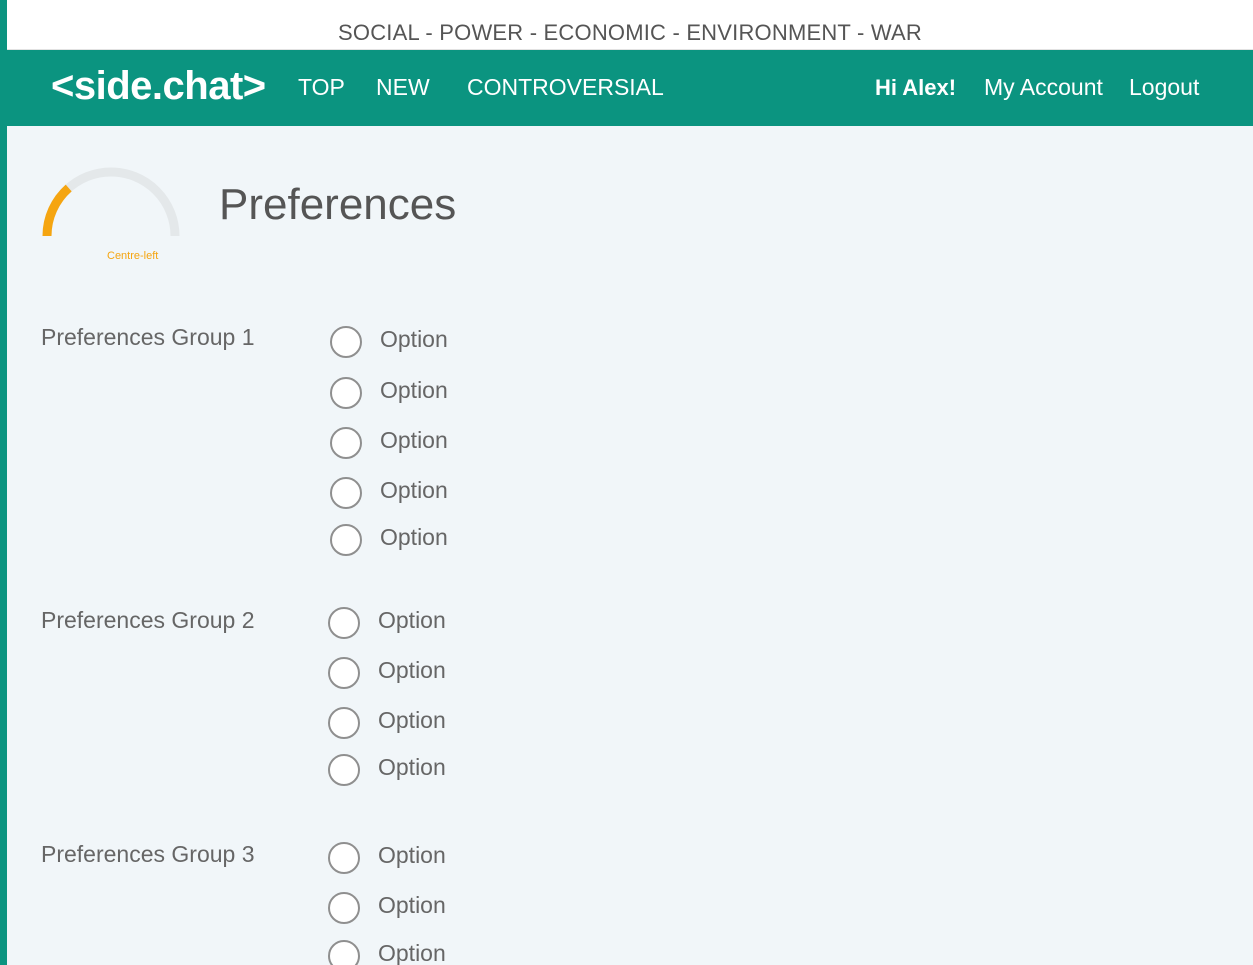 The height and width of the screenshot is (965, 1253). Describe the element at coordinates (378, 32) in the screenshot. I see `topic-social: SOCIAL` at that location.